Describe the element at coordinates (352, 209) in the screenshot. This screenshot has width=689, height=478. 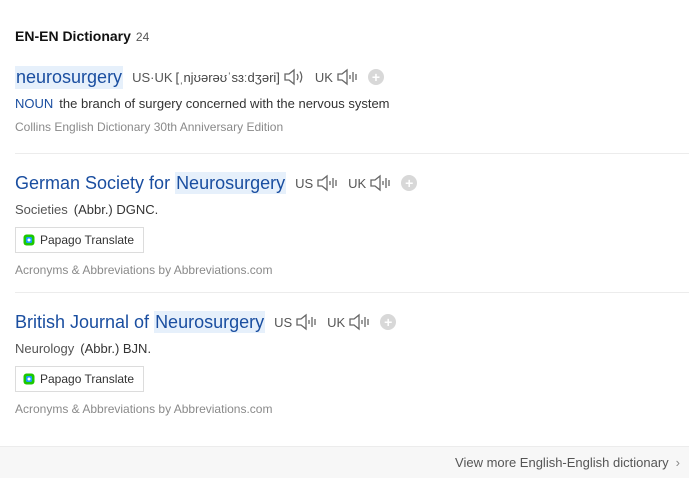
I see `definition-row: Societies (Abbr.) DGNC.` at that location.